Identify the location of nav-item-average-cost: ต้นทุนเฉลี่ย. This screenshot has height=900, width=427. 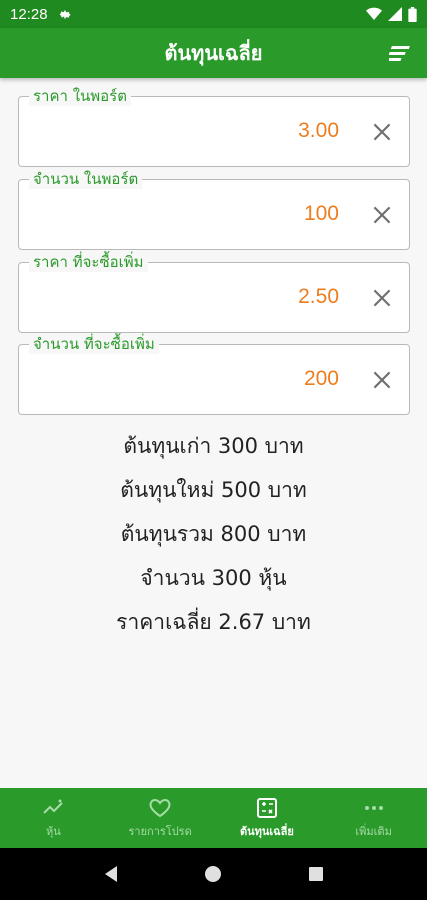
(267, 818).